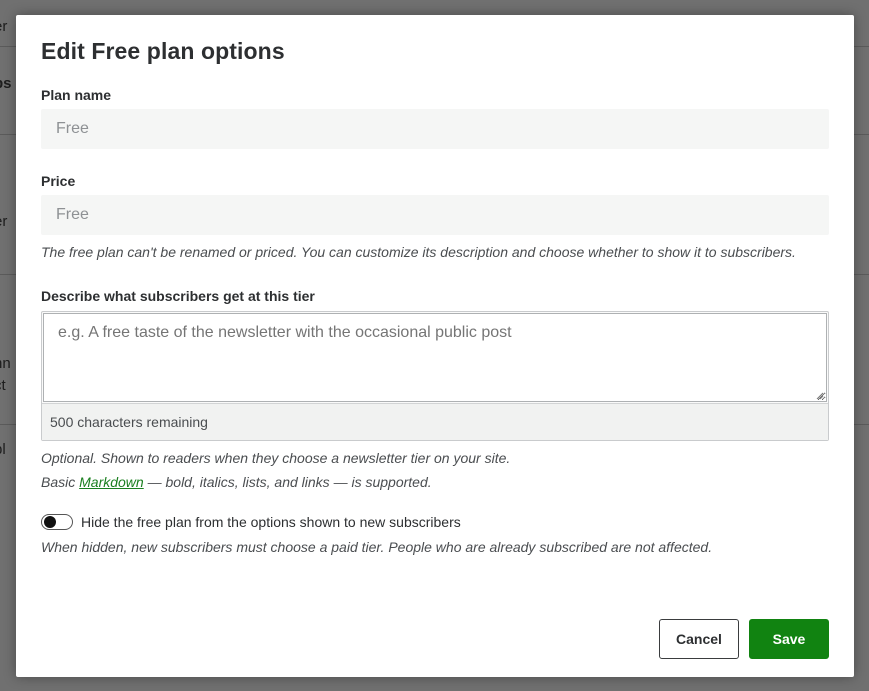 This screenshot has height=691, width=869. What do you see at coordinates (820, 396) in the screenshot?
I see `resize-grip-icon` at bounding box center [820, 396].